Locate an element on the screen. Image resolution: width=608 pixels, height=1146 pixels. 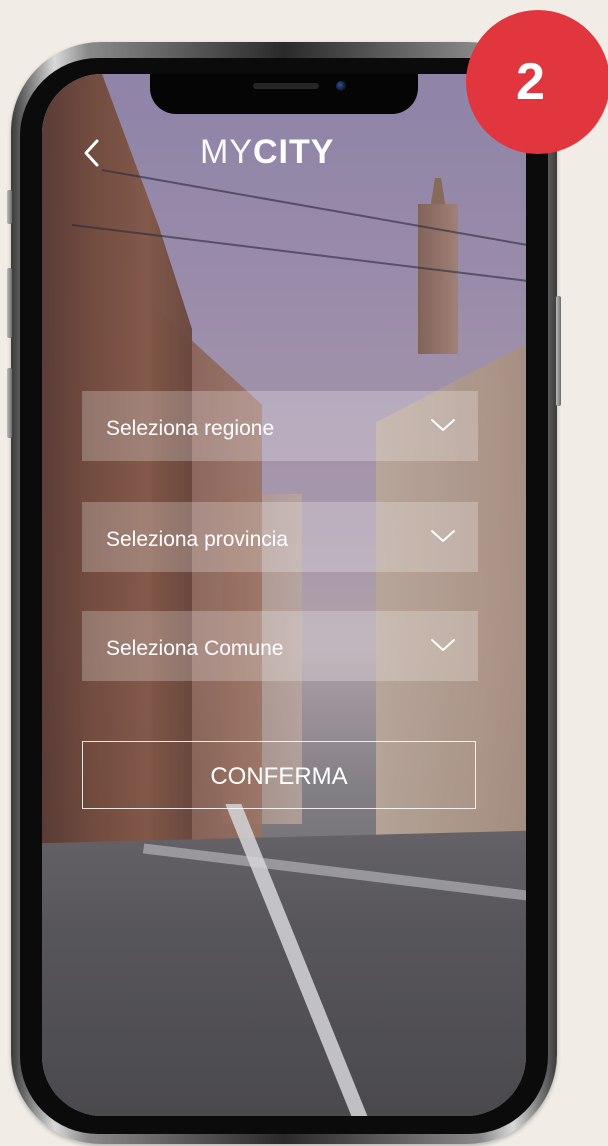
app-logo-my: MY is located at coordinates (226, 152).